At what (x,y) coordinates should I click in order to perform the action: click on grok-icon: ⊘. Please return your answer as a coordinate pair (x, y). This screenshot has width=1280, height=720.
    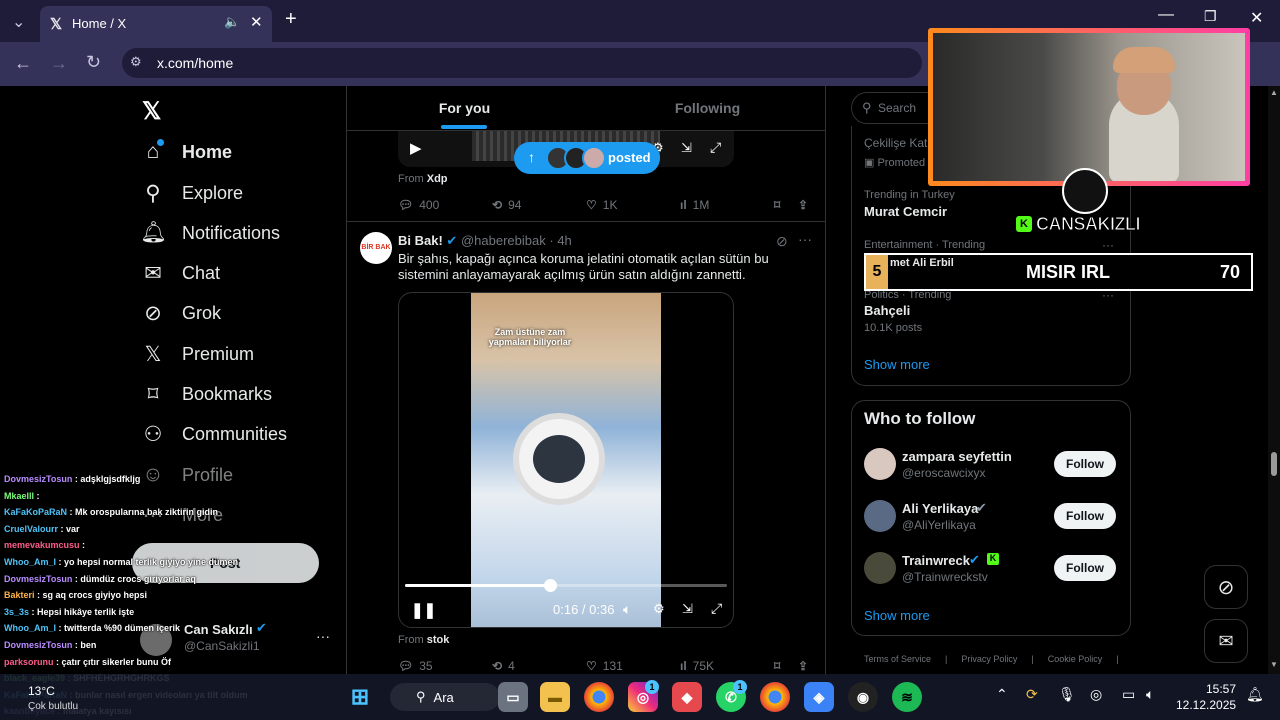
    Looking at the image, I should click on (782, 241).